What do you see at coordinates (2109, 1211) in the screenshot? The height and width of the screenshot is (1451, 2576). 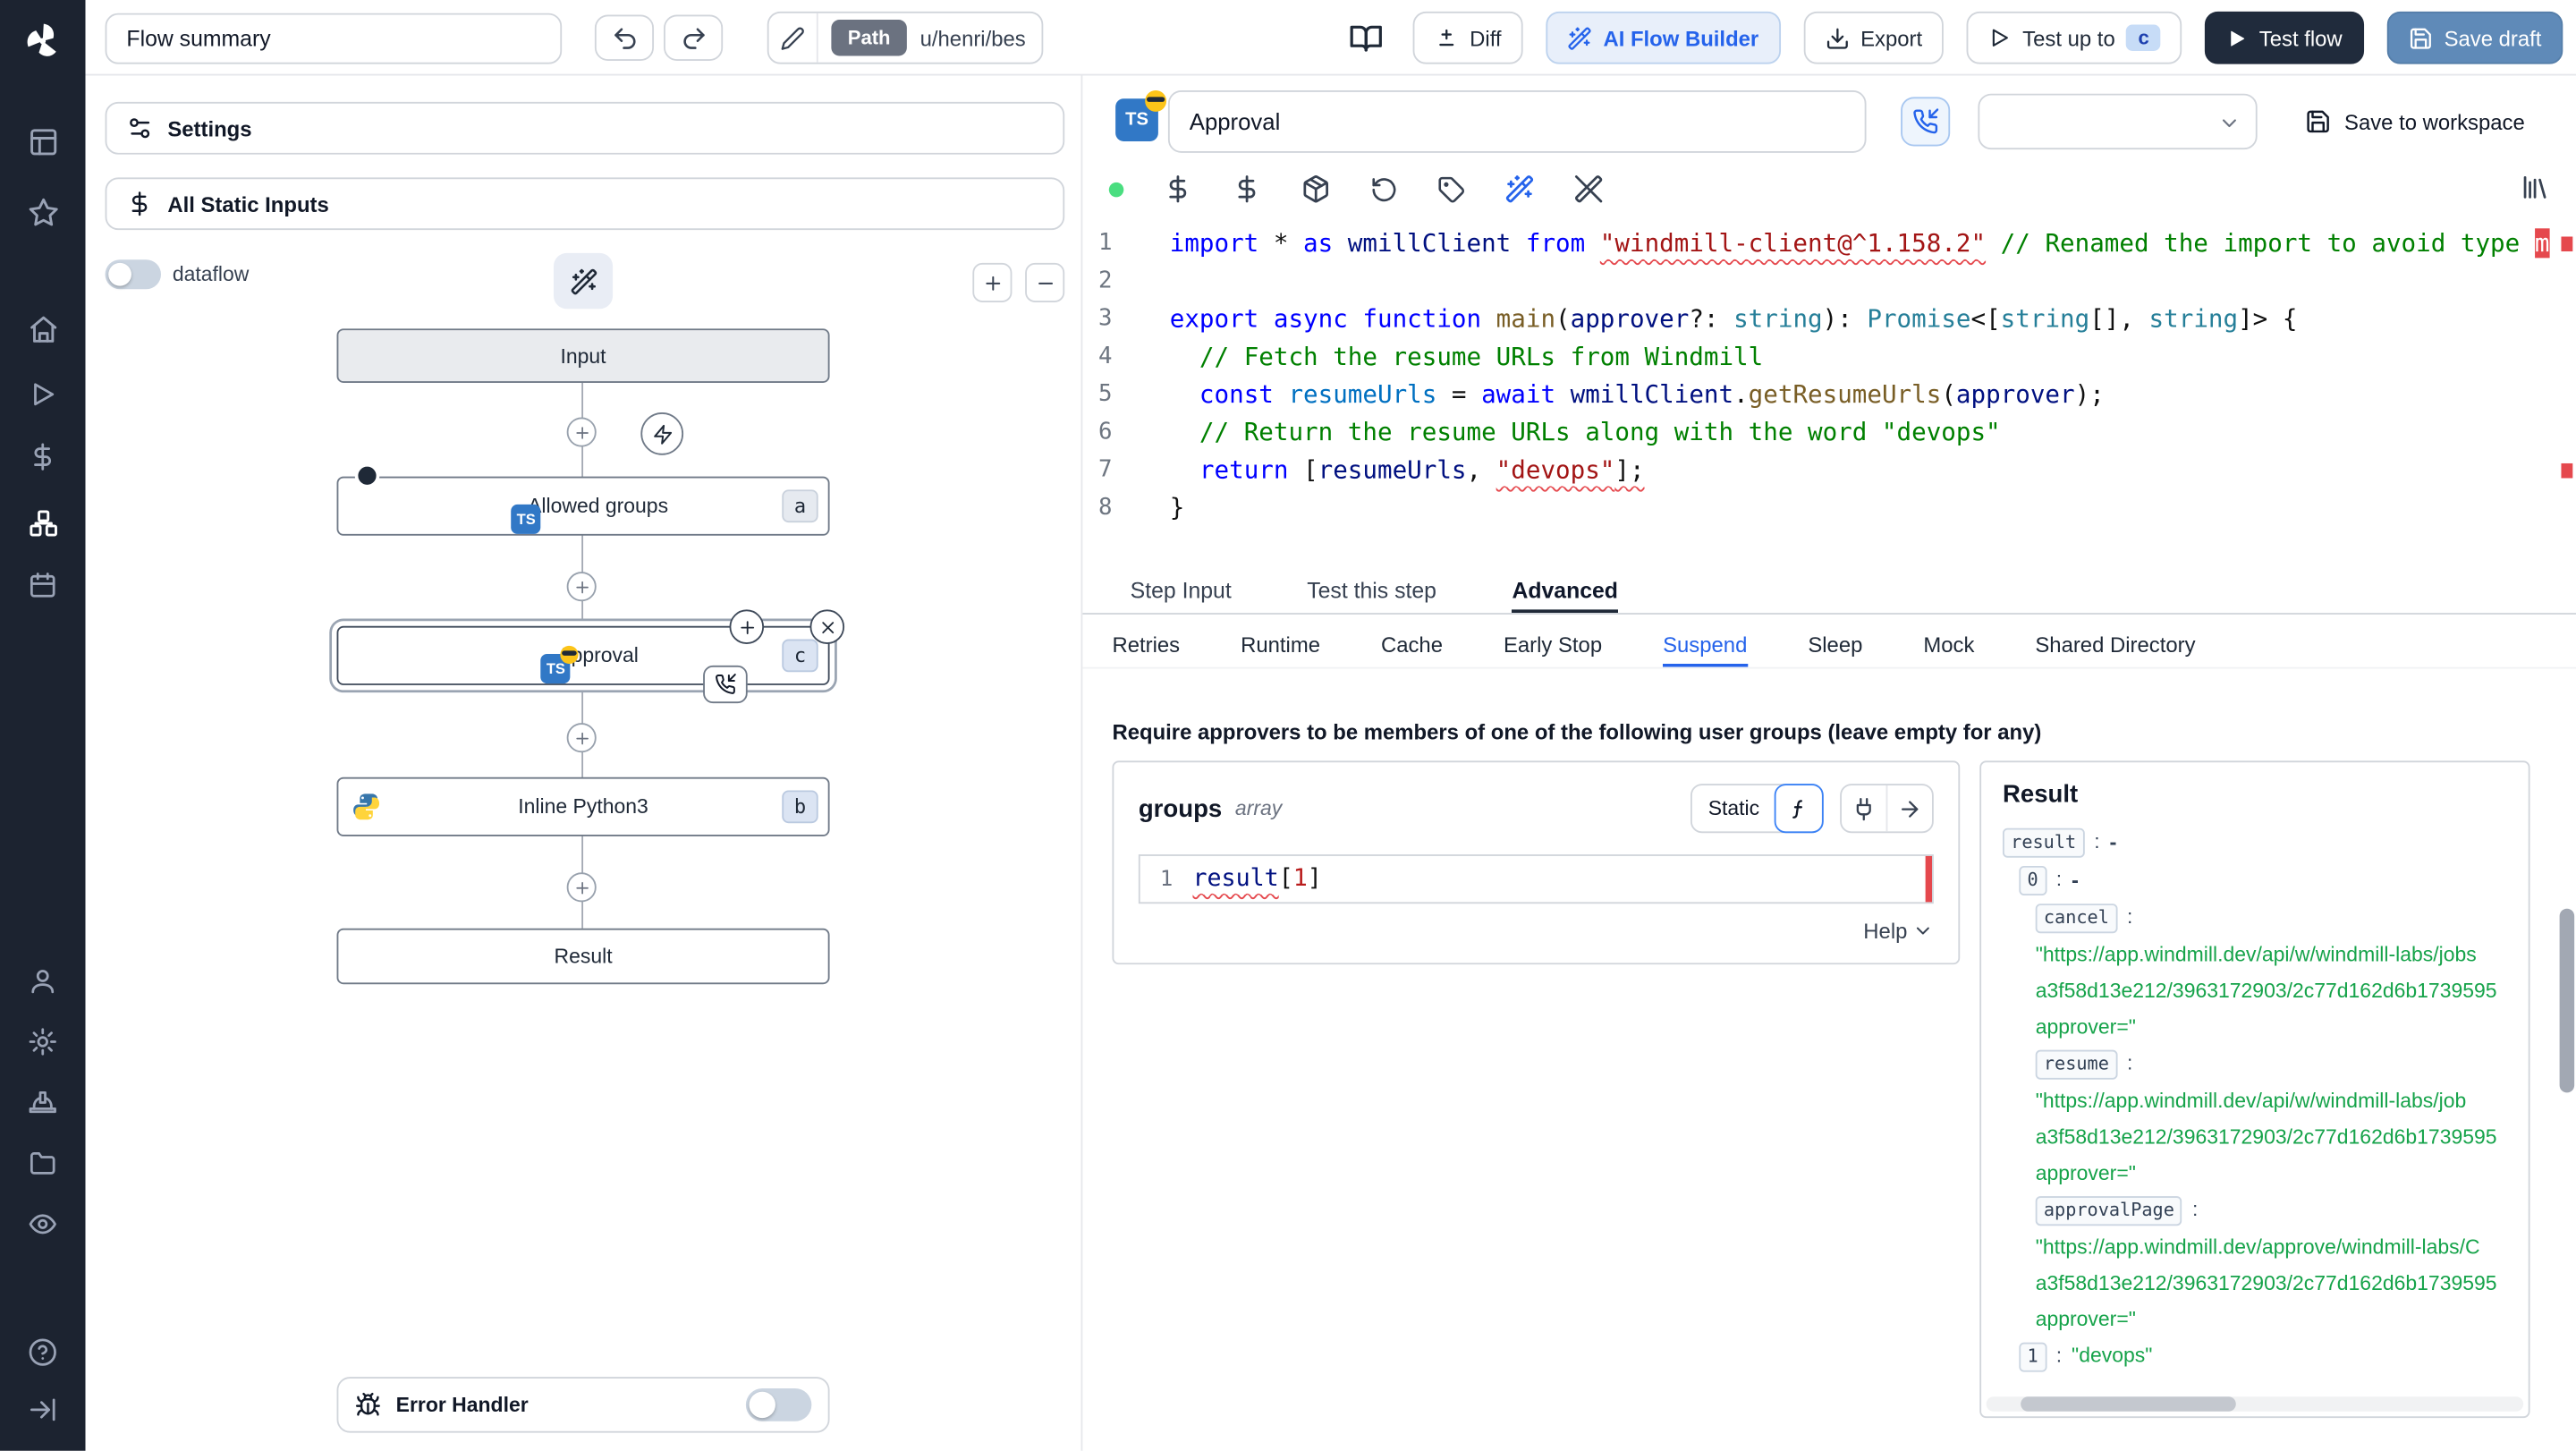 I see `result-key-chip: approvalPage` at bounding box center [2109, 1211].